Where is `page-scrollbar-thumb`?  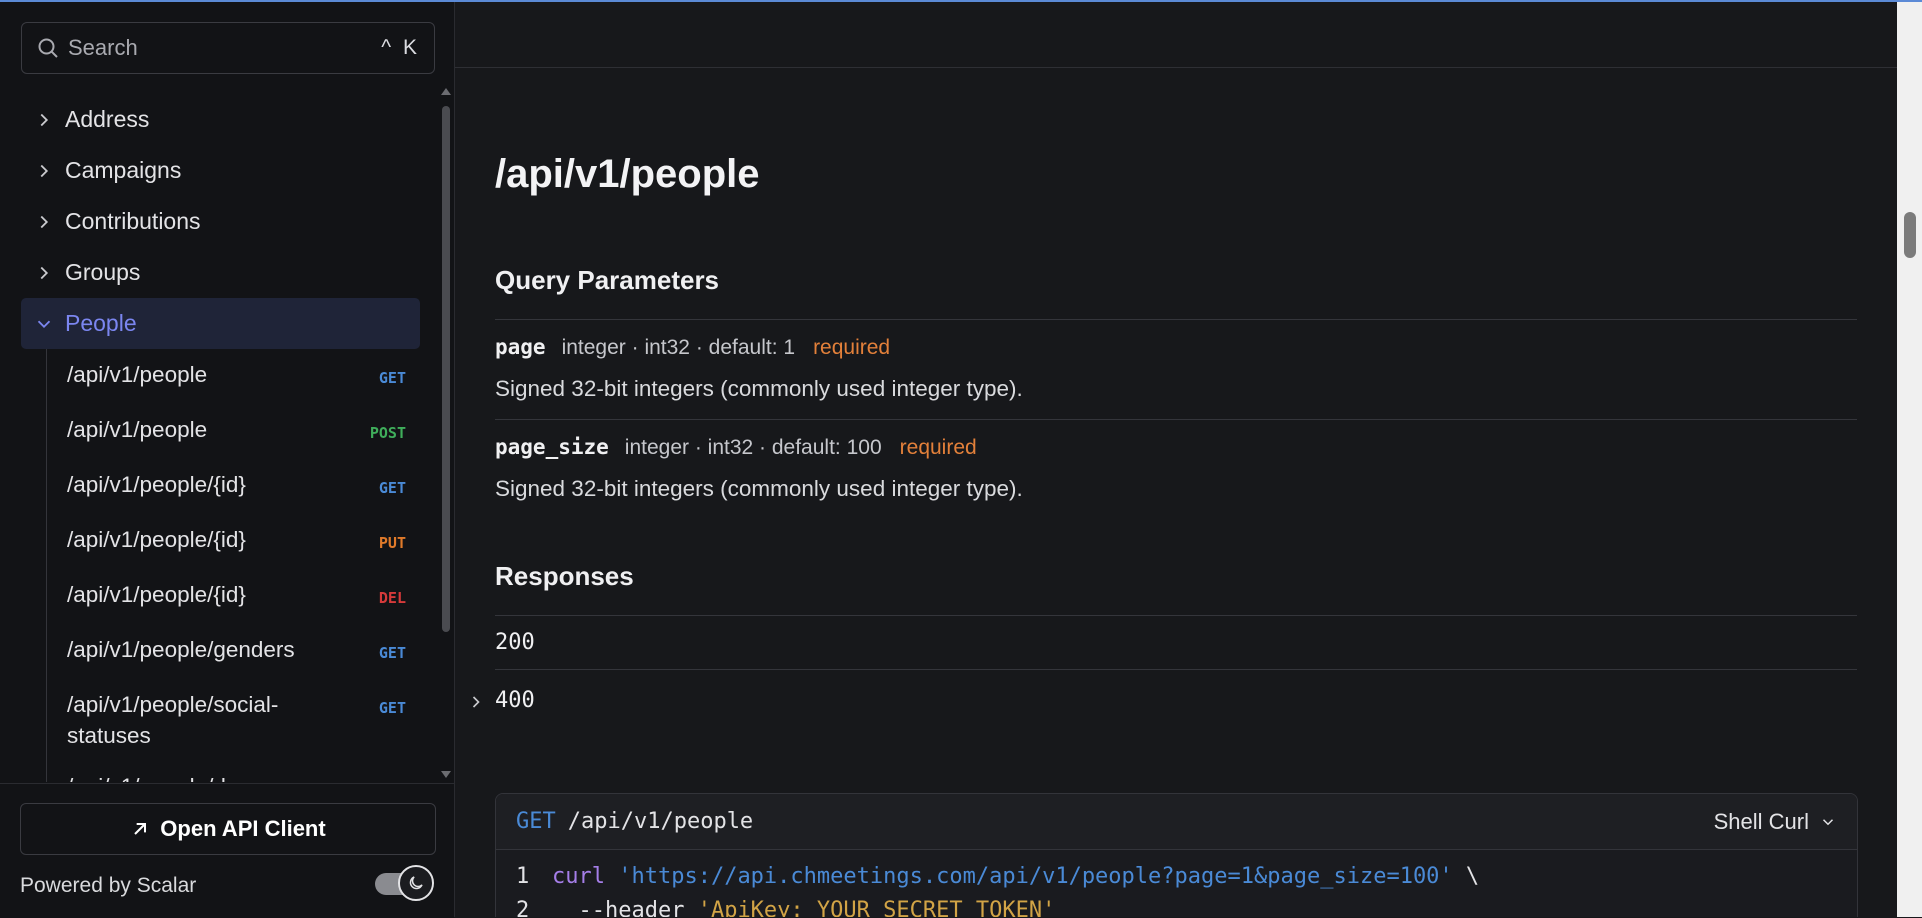
page-scrollbar-thumb is located at coordinates (1910, 235).